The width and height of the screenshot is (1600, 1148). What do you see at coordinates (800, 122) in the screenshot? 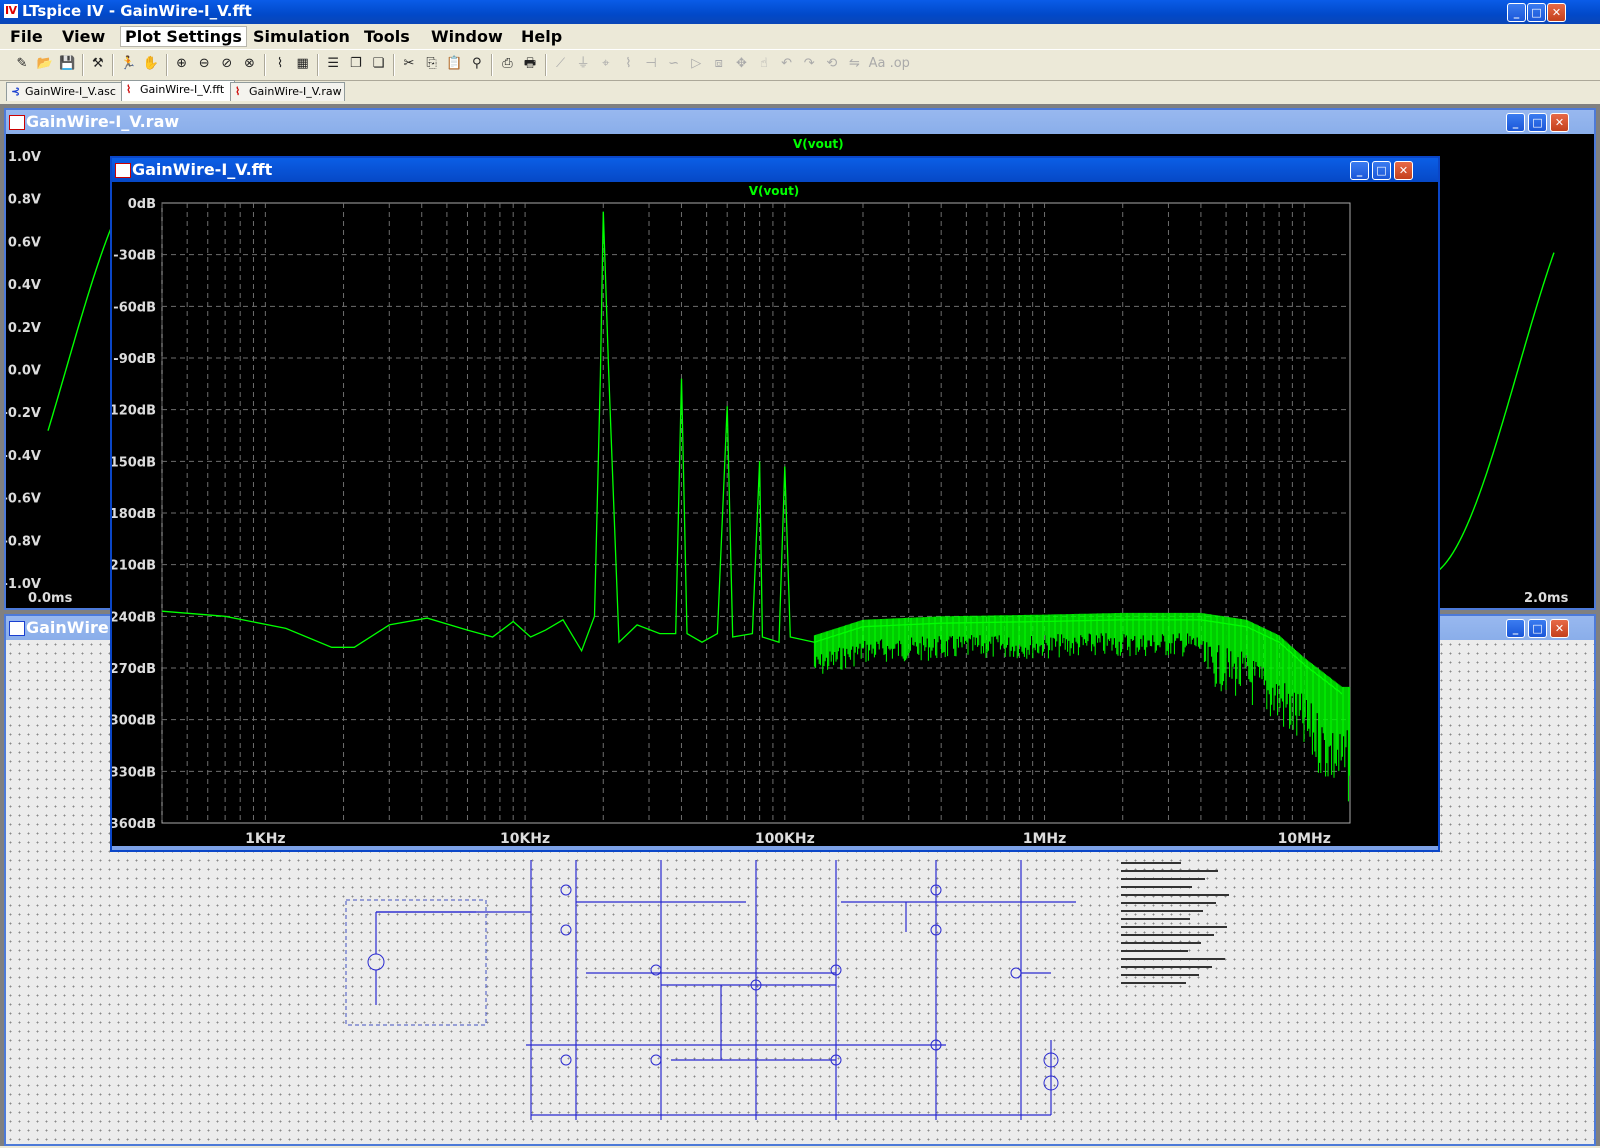
I see `raw-window-title-bar: GainWire-I_V.raw _ □ ✕` at bounding box center [800, 122].